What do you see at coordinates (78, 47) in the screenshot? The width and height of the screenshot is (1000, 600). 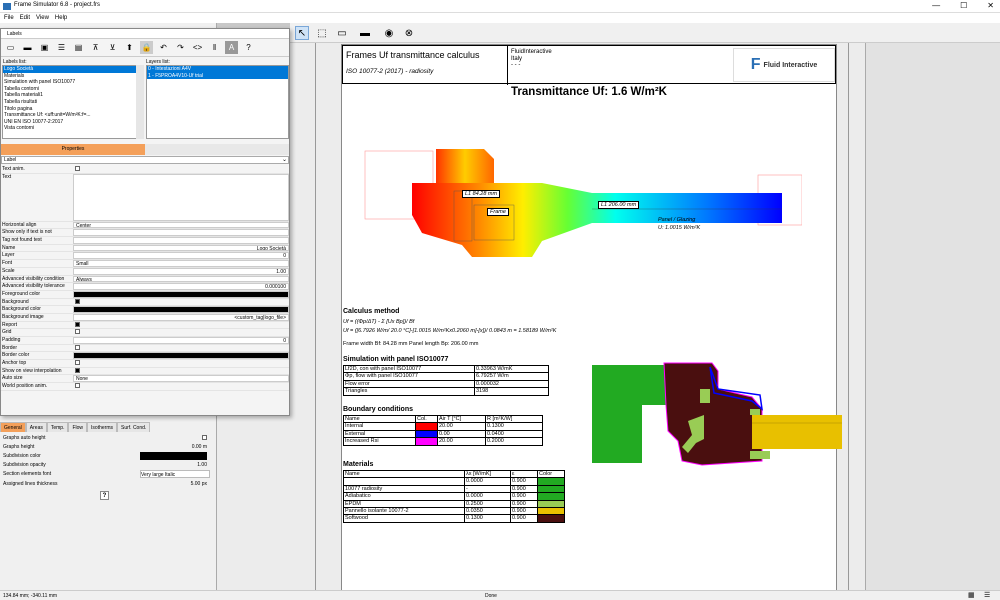 I see `label-grid-icon: ▤` at bounding box center [78, 47].